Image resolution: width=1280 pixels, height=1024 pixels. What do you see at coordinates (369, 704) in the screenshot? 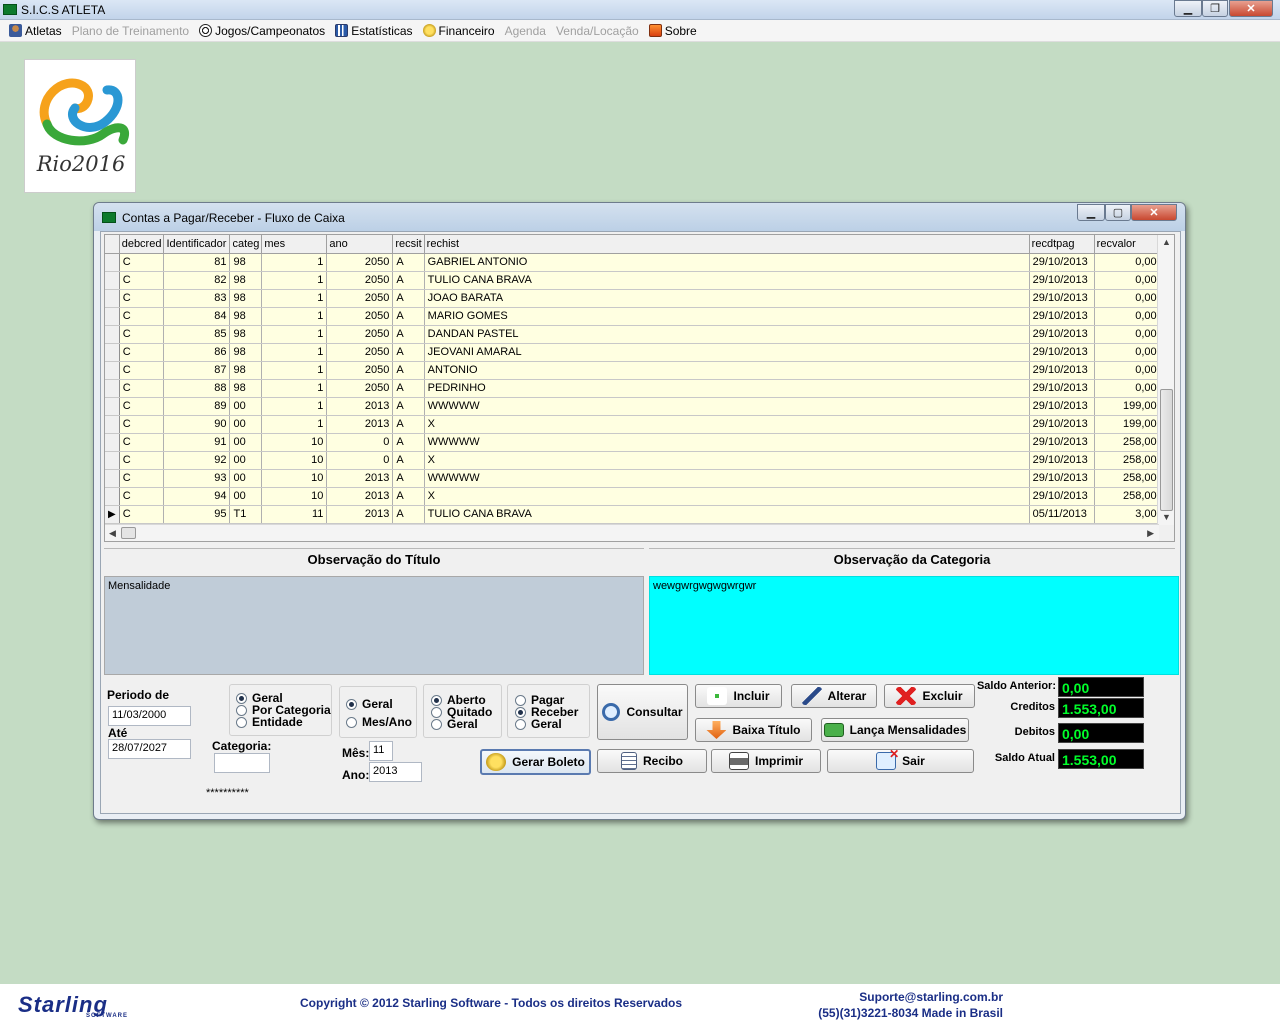
I see `radio-periodo-geral: Geral` at bounding box center [369, 704].